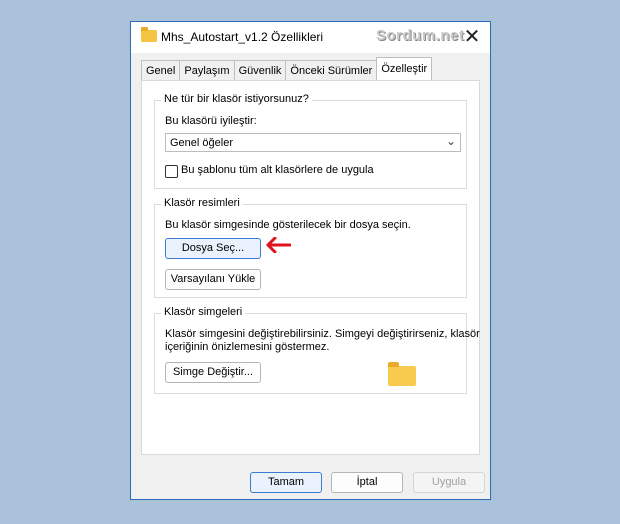 Image resolution: width=620 pixels, height=524 pixels. I want to click on apply-subfolders-label: Bu şablonu tüm alt klasörlere de uygula, so click(277, 170).